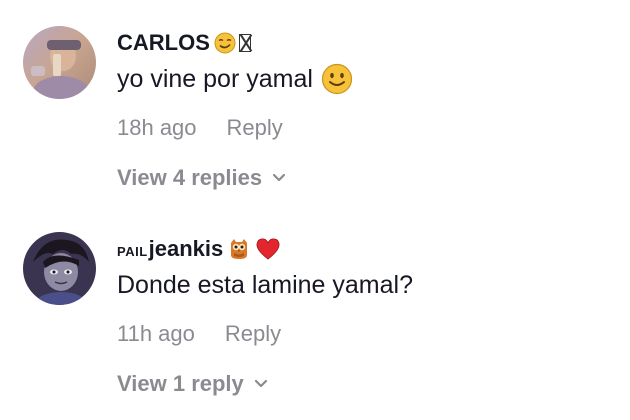  I want to click on comment-text-row: Donde esta lamine yamal?, so click(357, 285).